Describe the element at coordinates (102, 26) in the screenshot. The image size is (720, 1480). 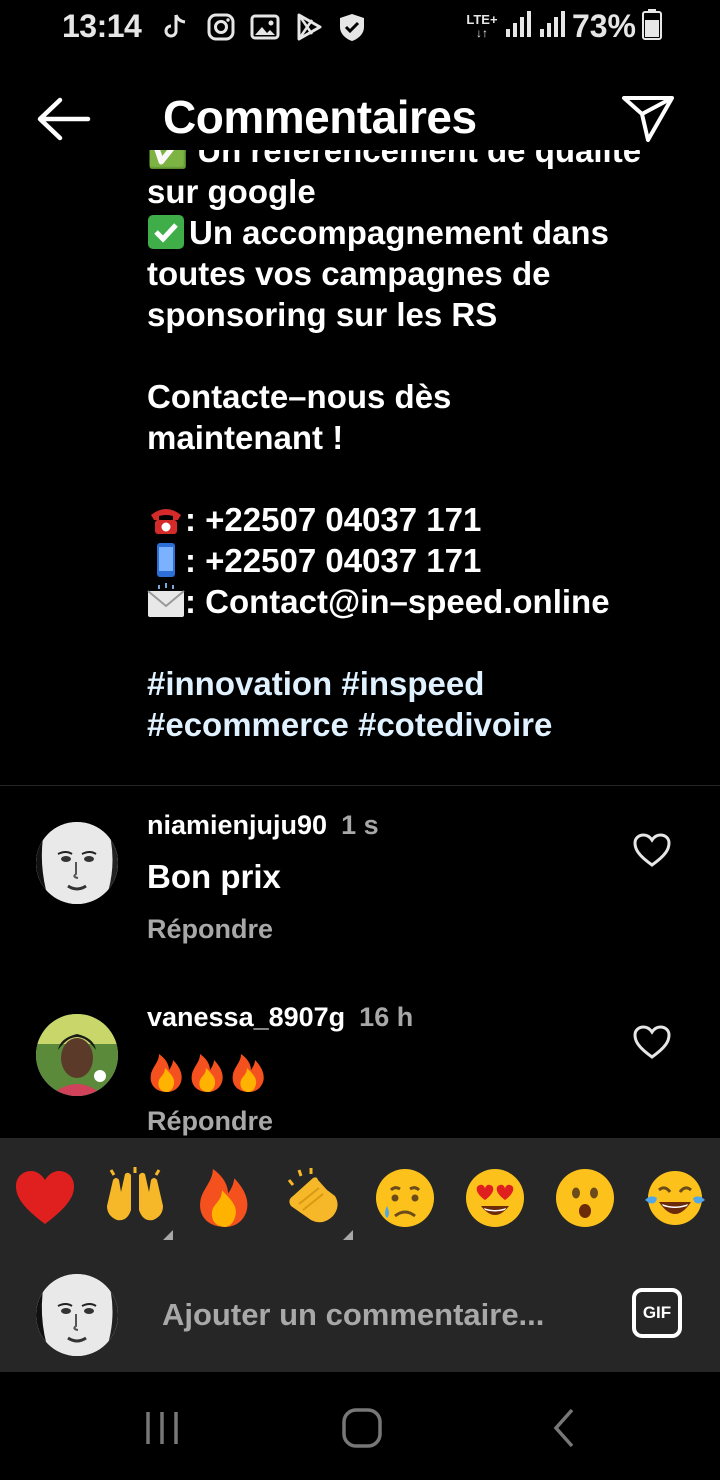
I see `status-time: 13:14` at that location.